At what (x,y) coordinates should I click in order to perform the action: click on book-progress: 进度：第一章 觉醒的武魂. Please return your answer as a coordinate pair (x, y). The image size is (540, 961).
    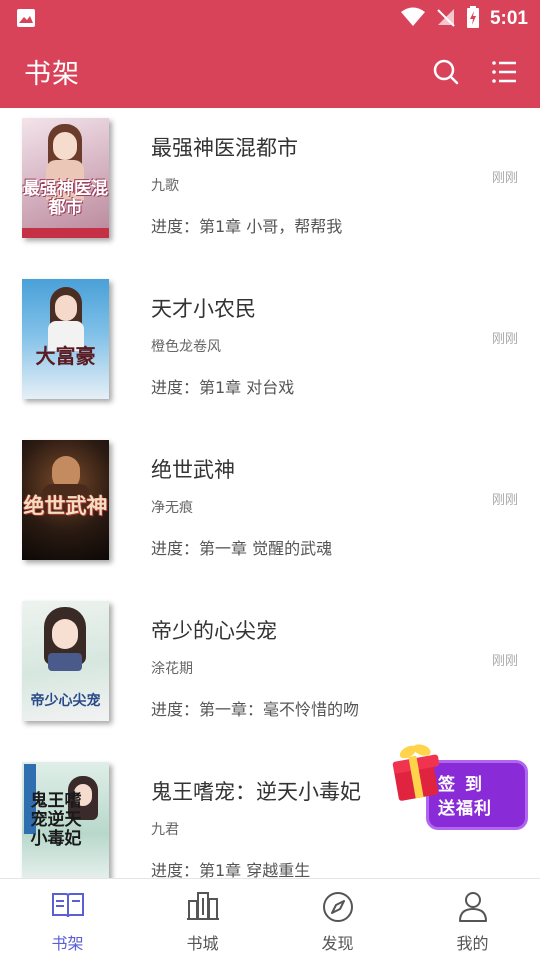
    Looking at the image, I should click on (242, 548).